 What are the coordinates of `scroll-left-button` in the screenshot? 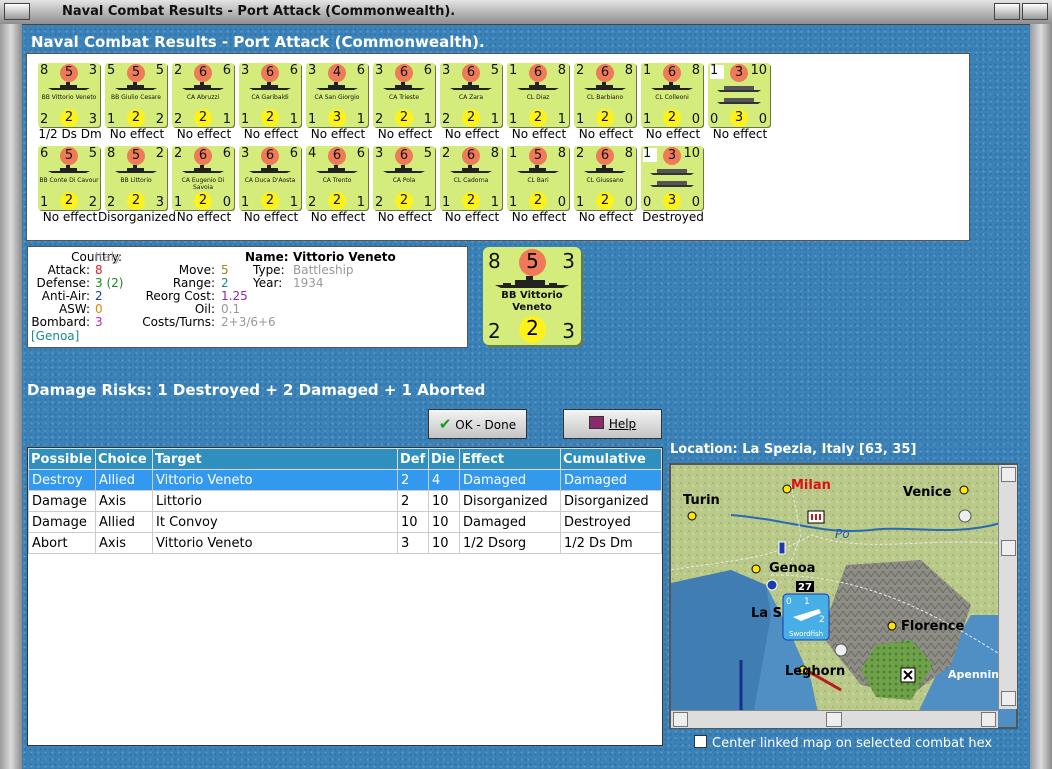 It's located at (680, 719).